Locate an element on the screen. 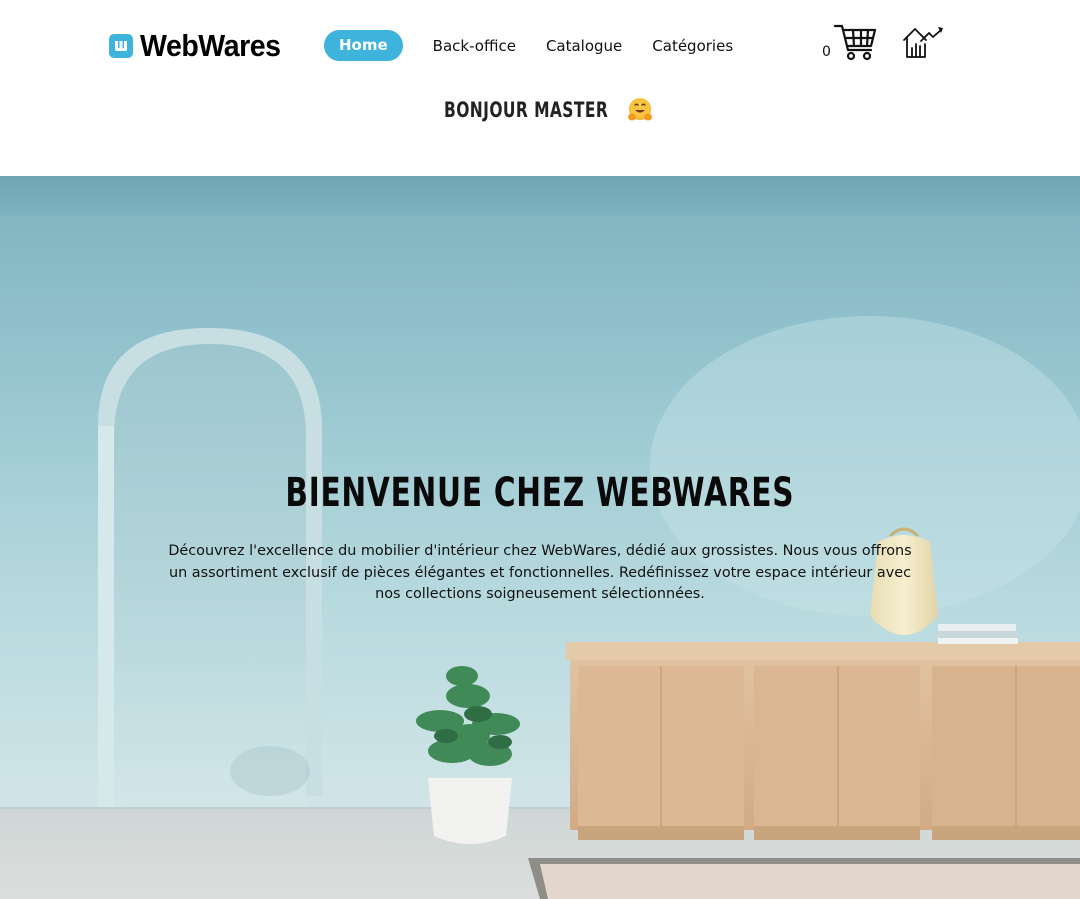  nav-catalogue: Catalogue is located at coordinates (584, 46).